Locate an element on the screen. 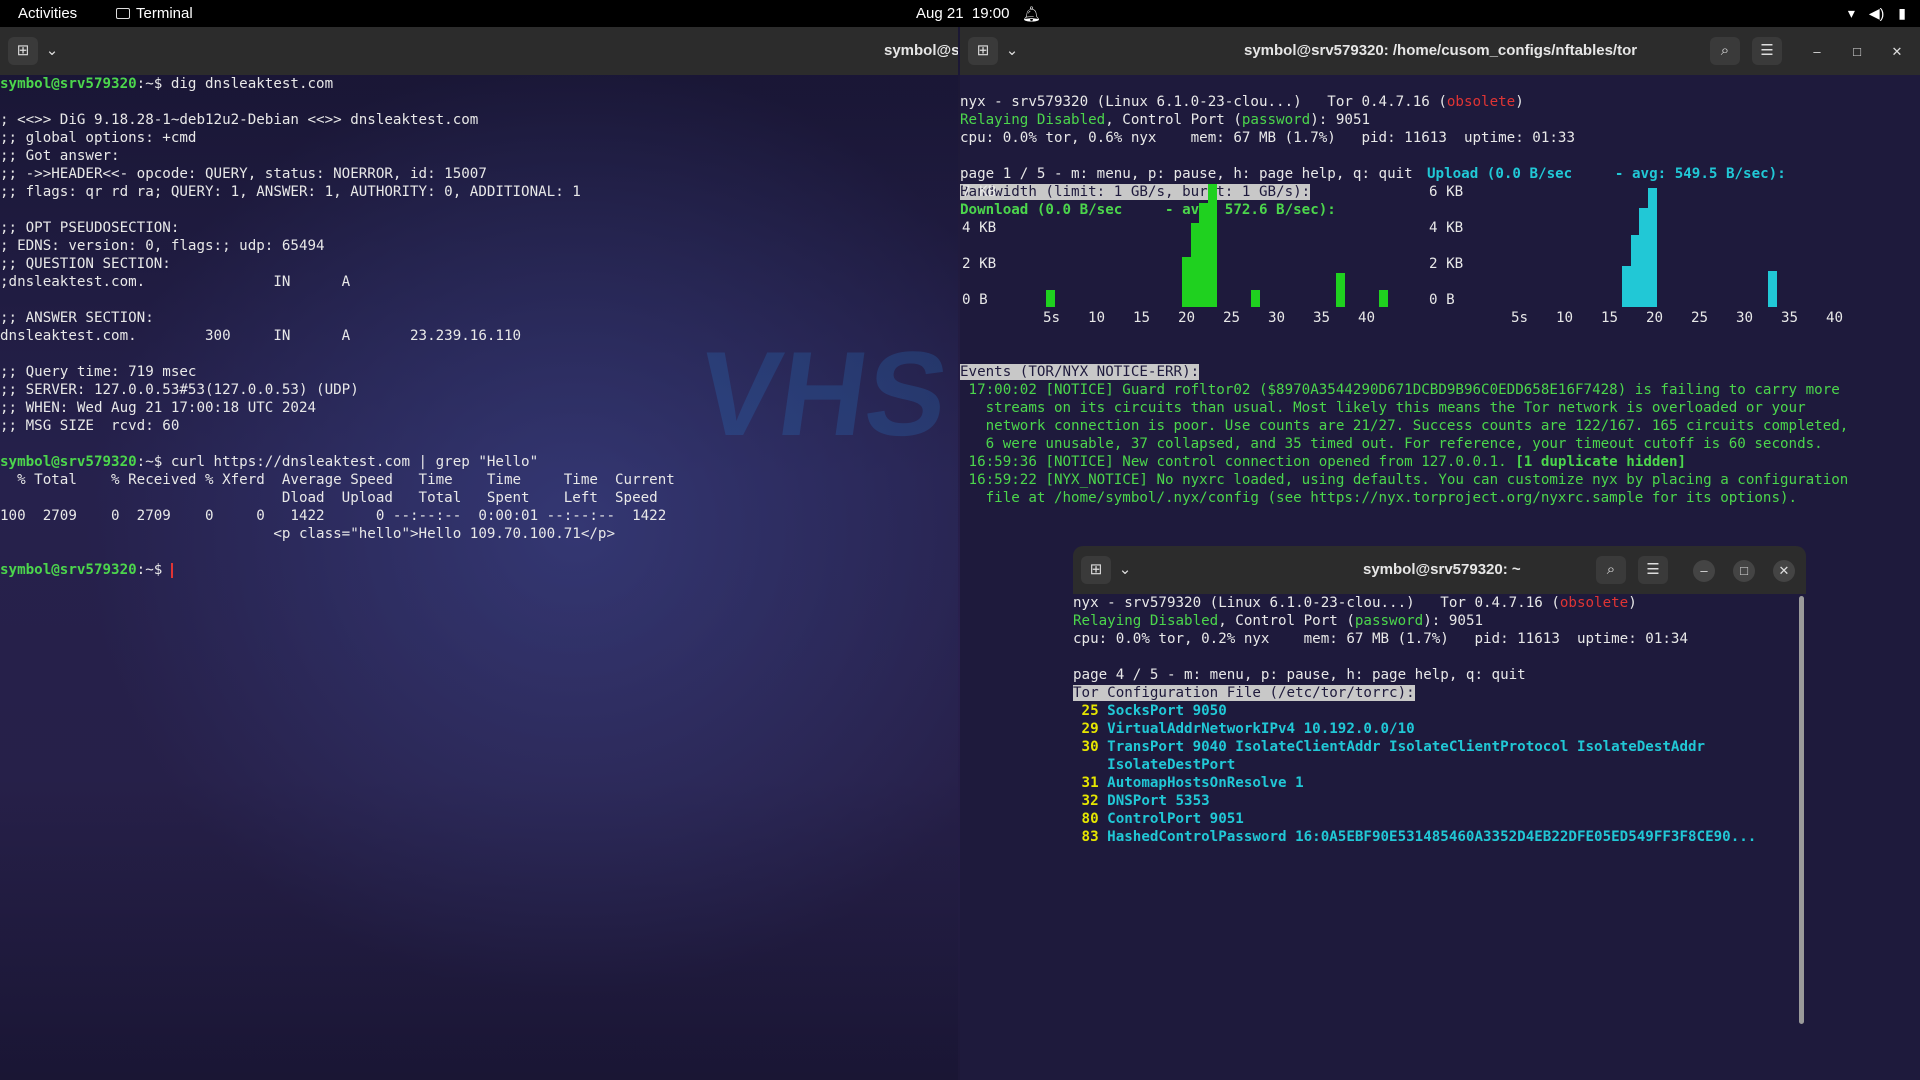  terminal-line: ; EDNS: version: 0, flags:; udp: 65494 is located at coordinates (337, 246).